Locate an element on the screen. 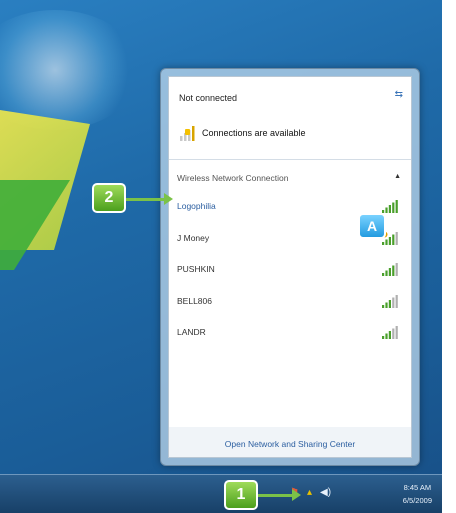 Image resolution: width=456 pixels, height=513 pixels. collapse-caret-icon: ▲ is located at coordinates (397, 176).